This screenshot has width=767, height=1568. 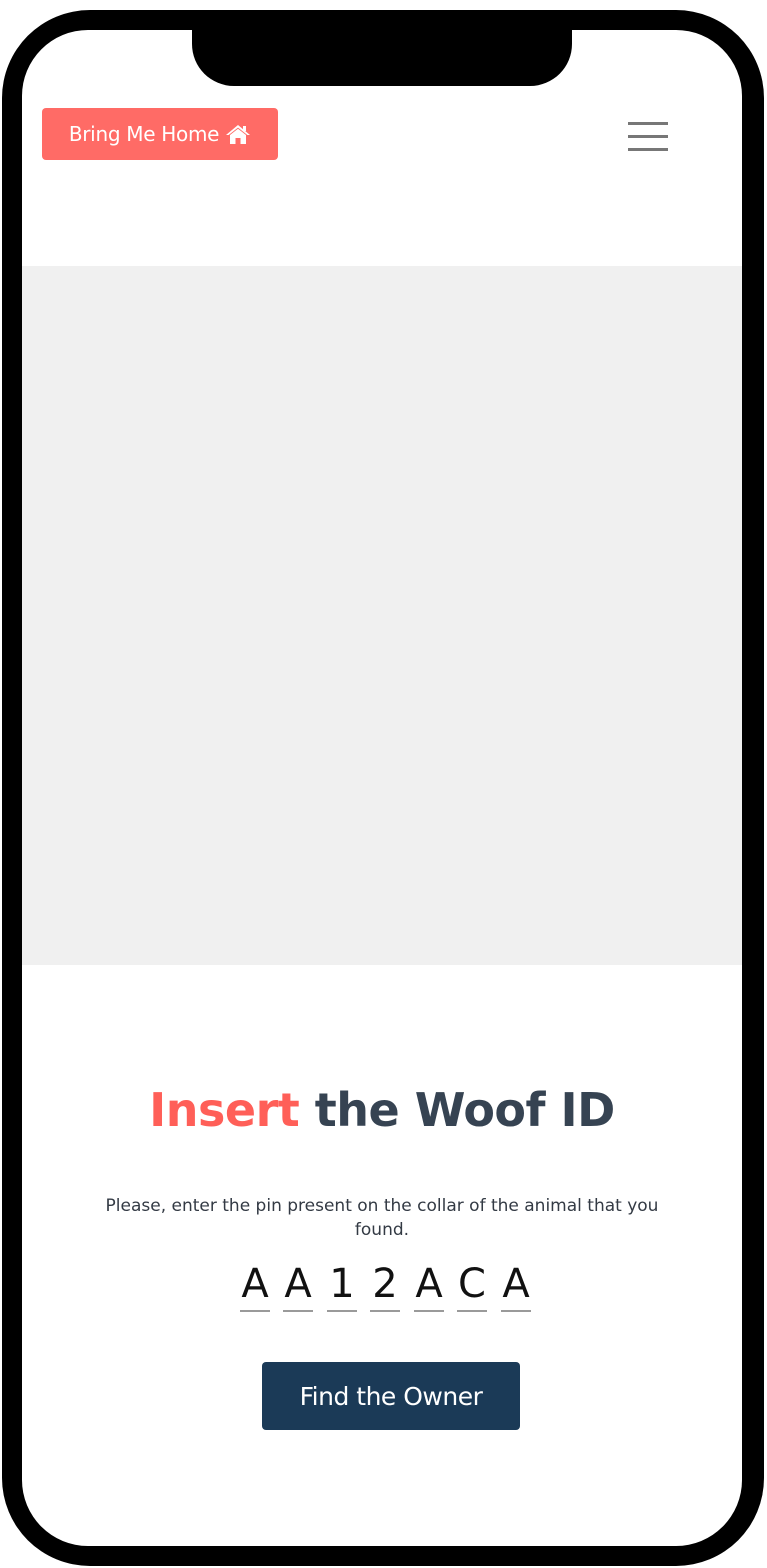 I want to click on pin-digit-input: 2, so click(x=385, y=1285).